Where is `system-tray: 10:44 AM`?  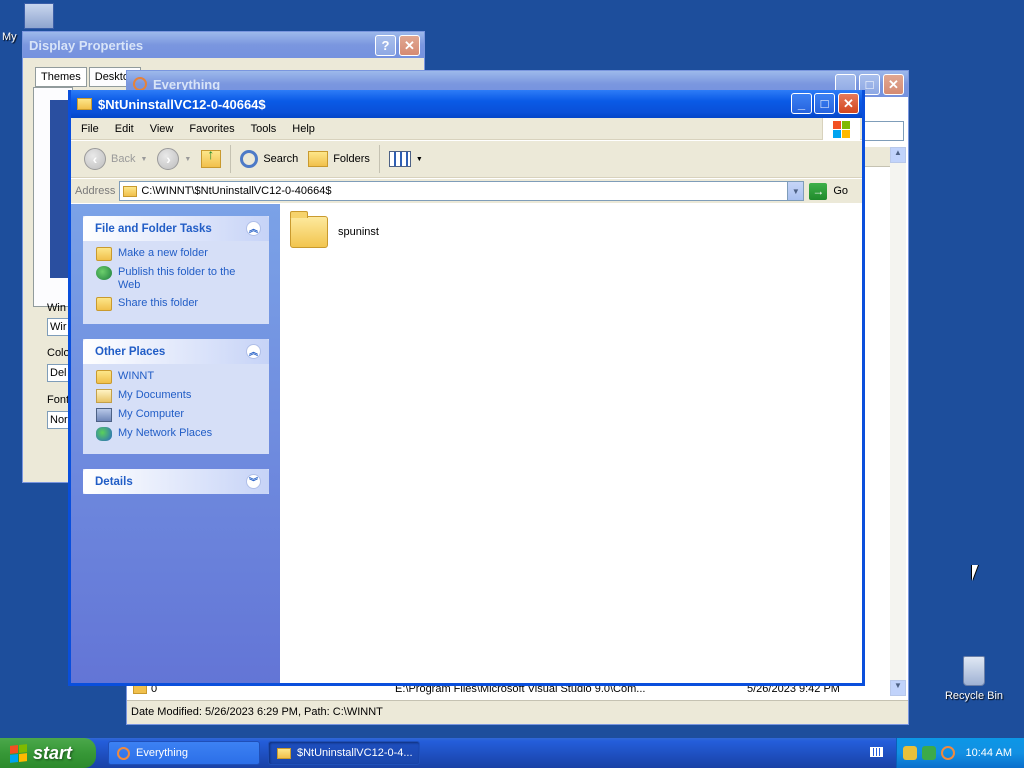
system-tray: 10:44 AM is located at coordinates (960, 753).